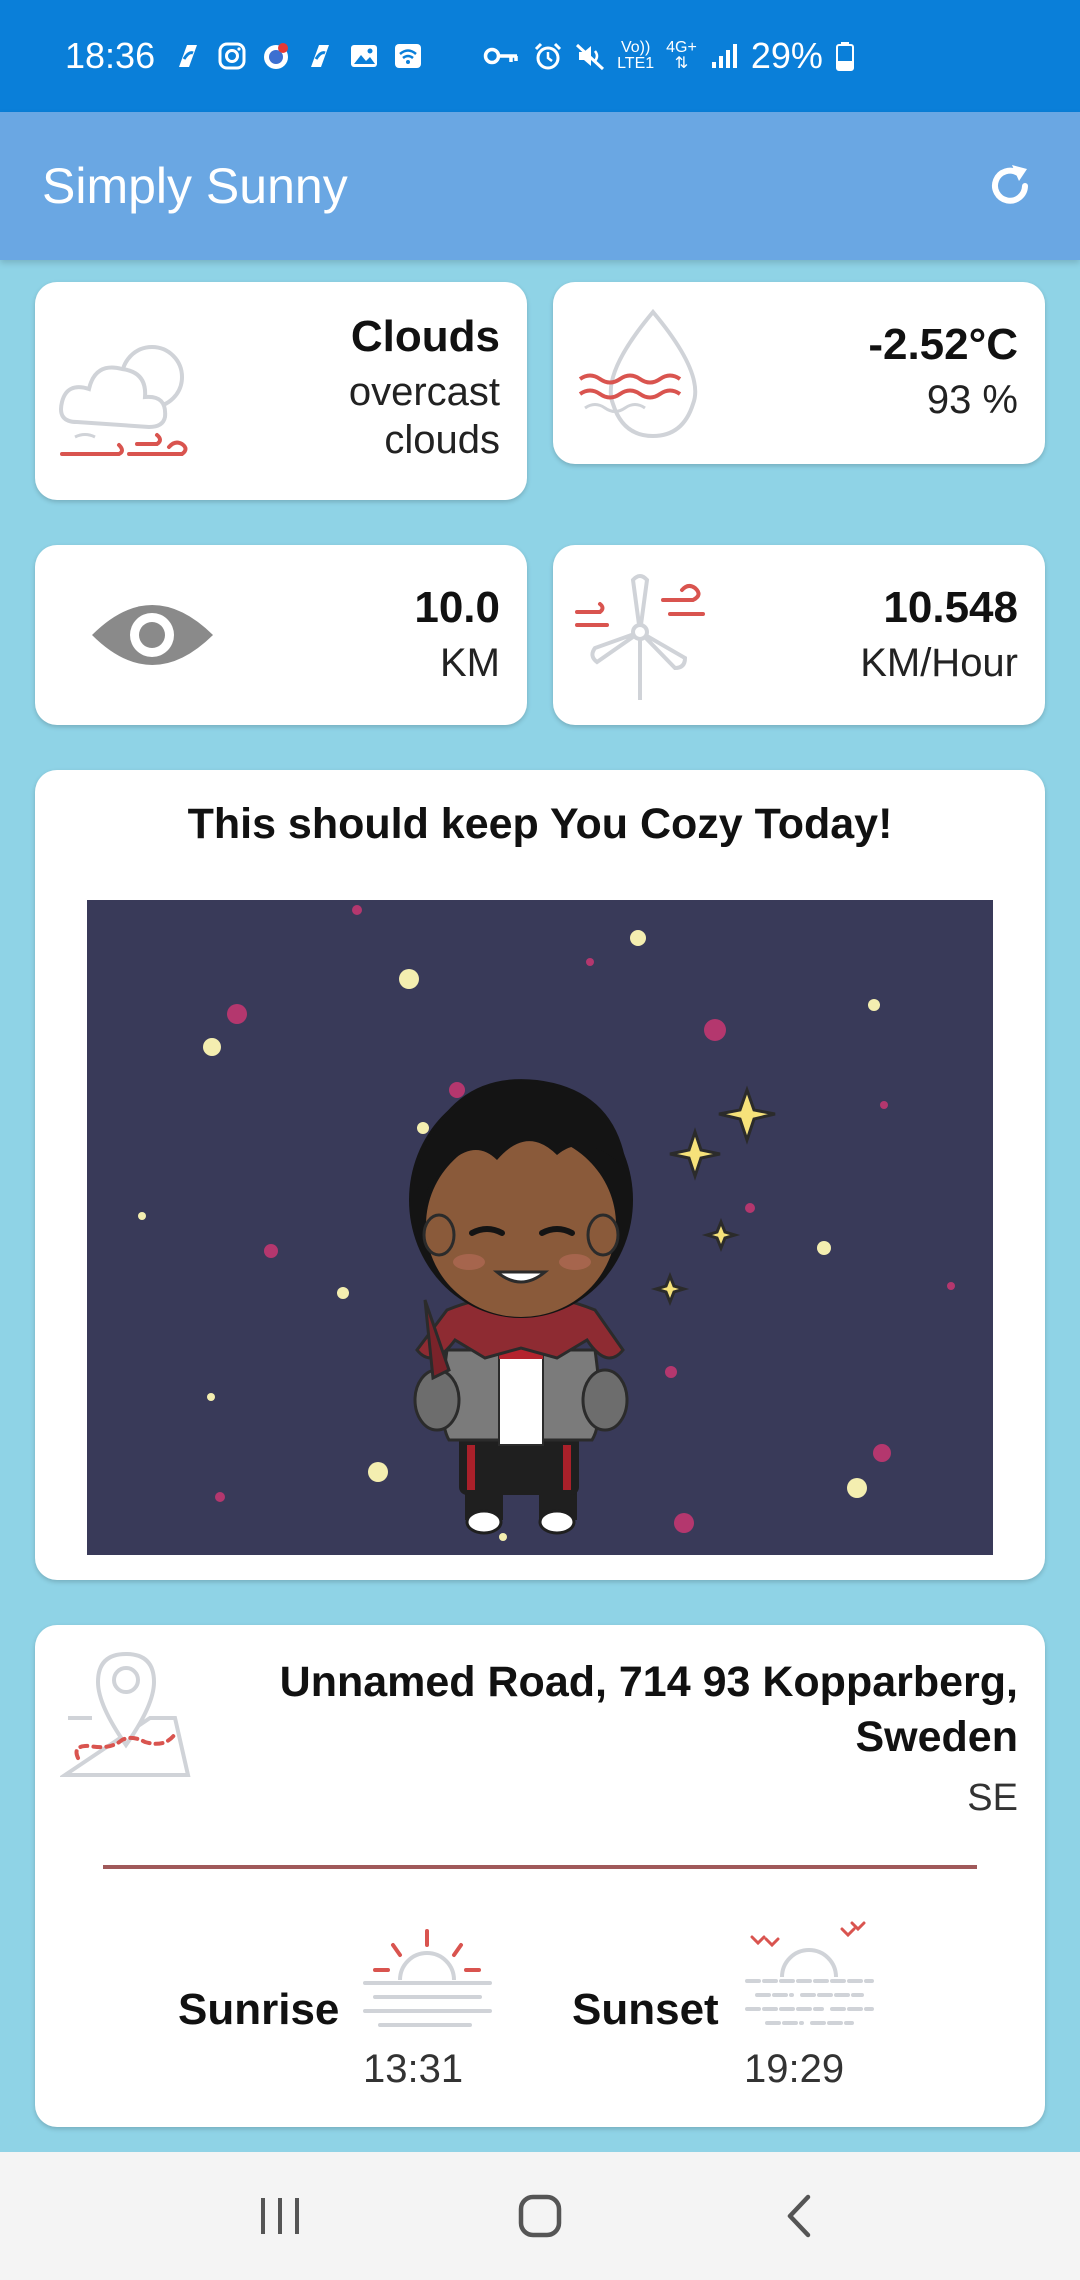  What do you see at coordinates (408, 56) in the screenshot?
I see `wifi-box-icon` at bounding box center [408, 56].